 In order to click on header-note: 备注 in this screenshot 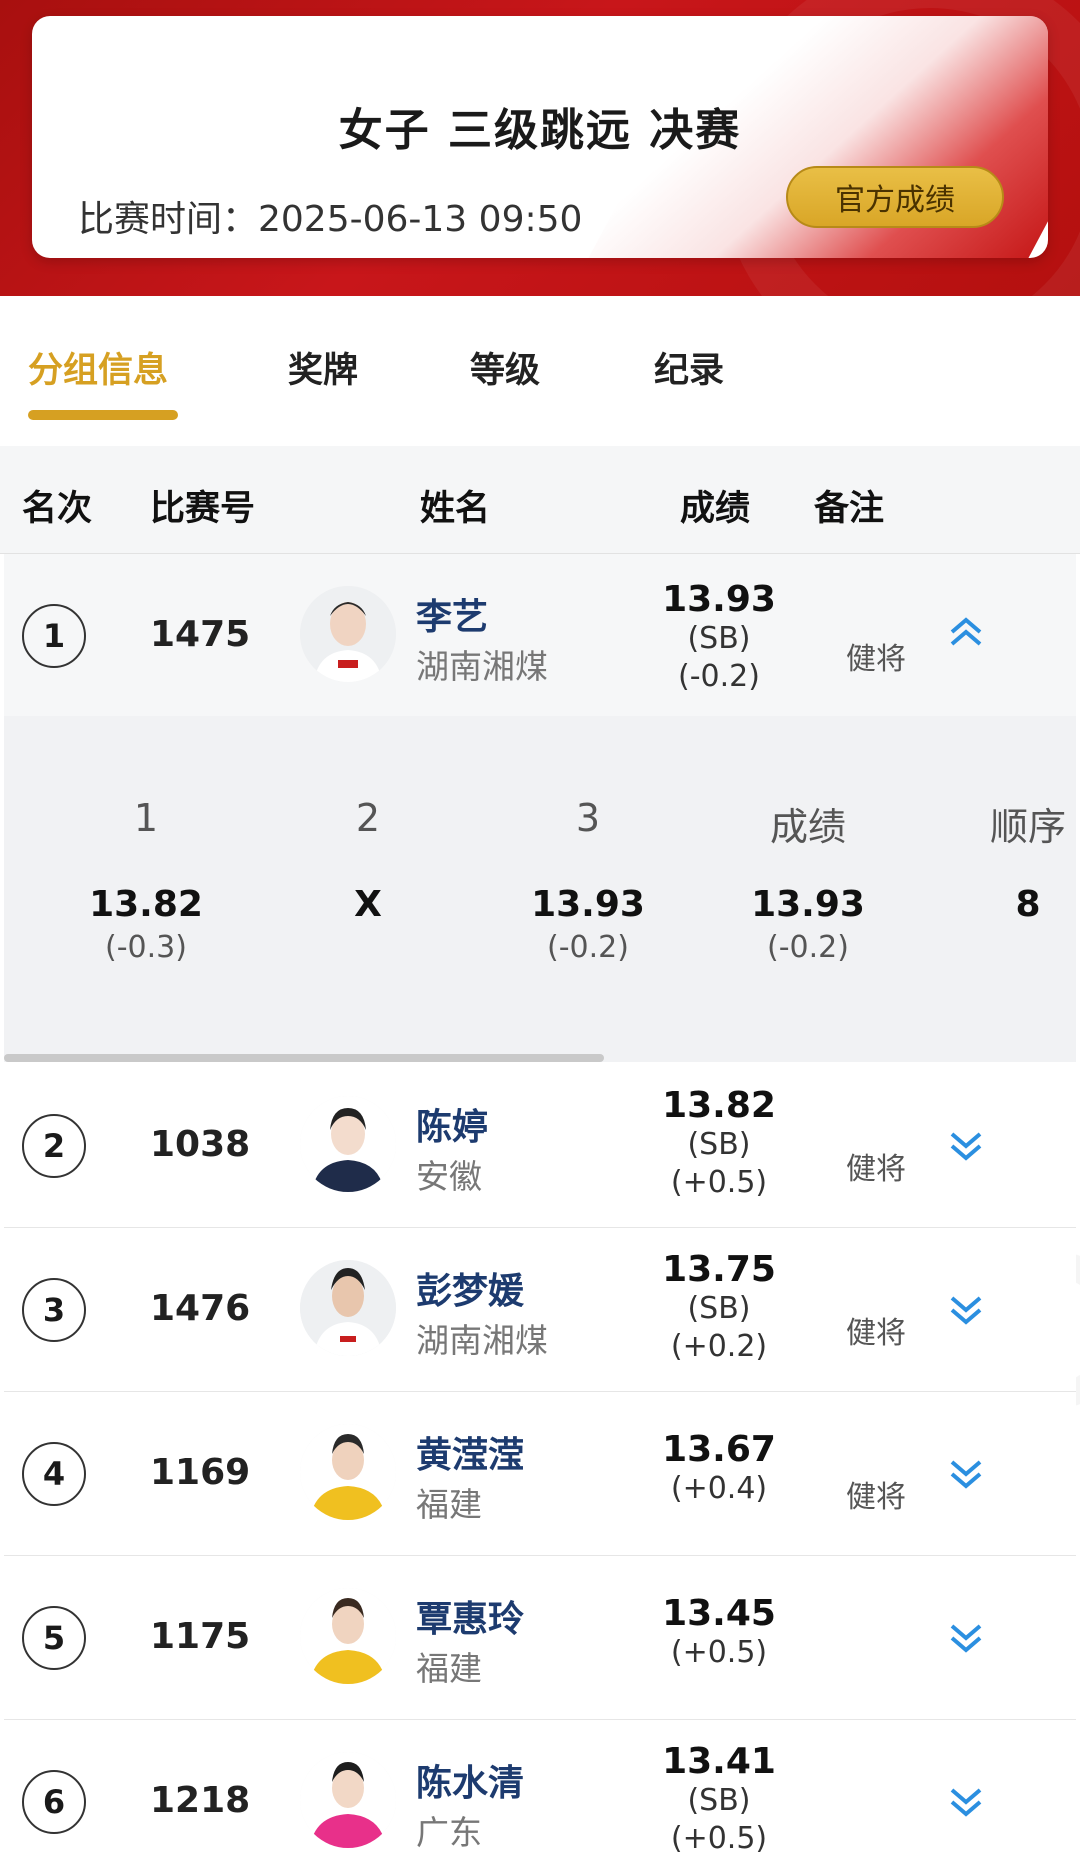, I will do `click(849, 509)`.